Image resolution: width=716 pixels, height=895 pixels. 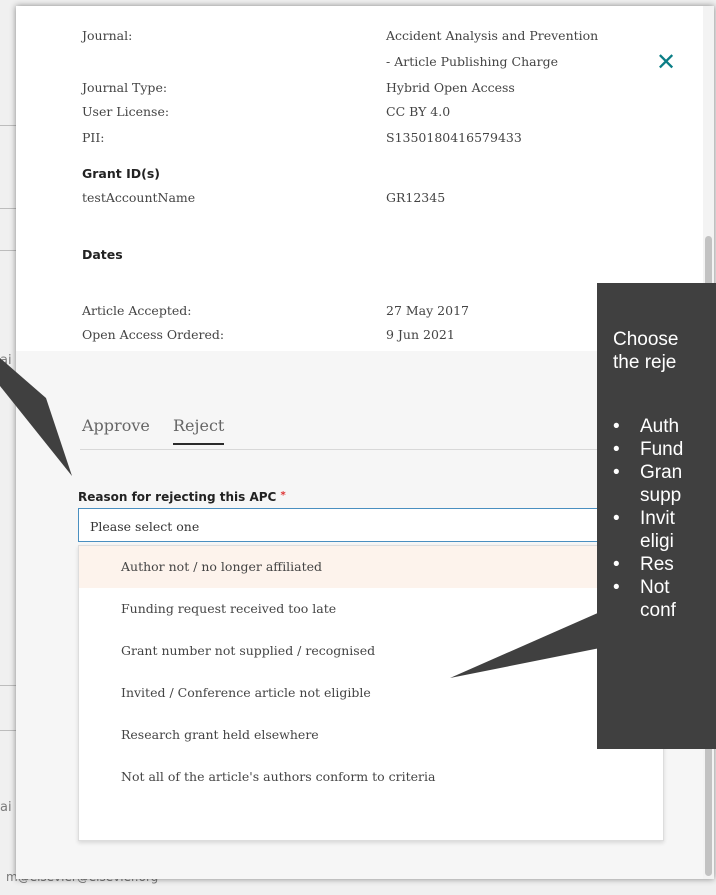 I want to click on callout-item-line: Auth, so click(x=660, y=426).